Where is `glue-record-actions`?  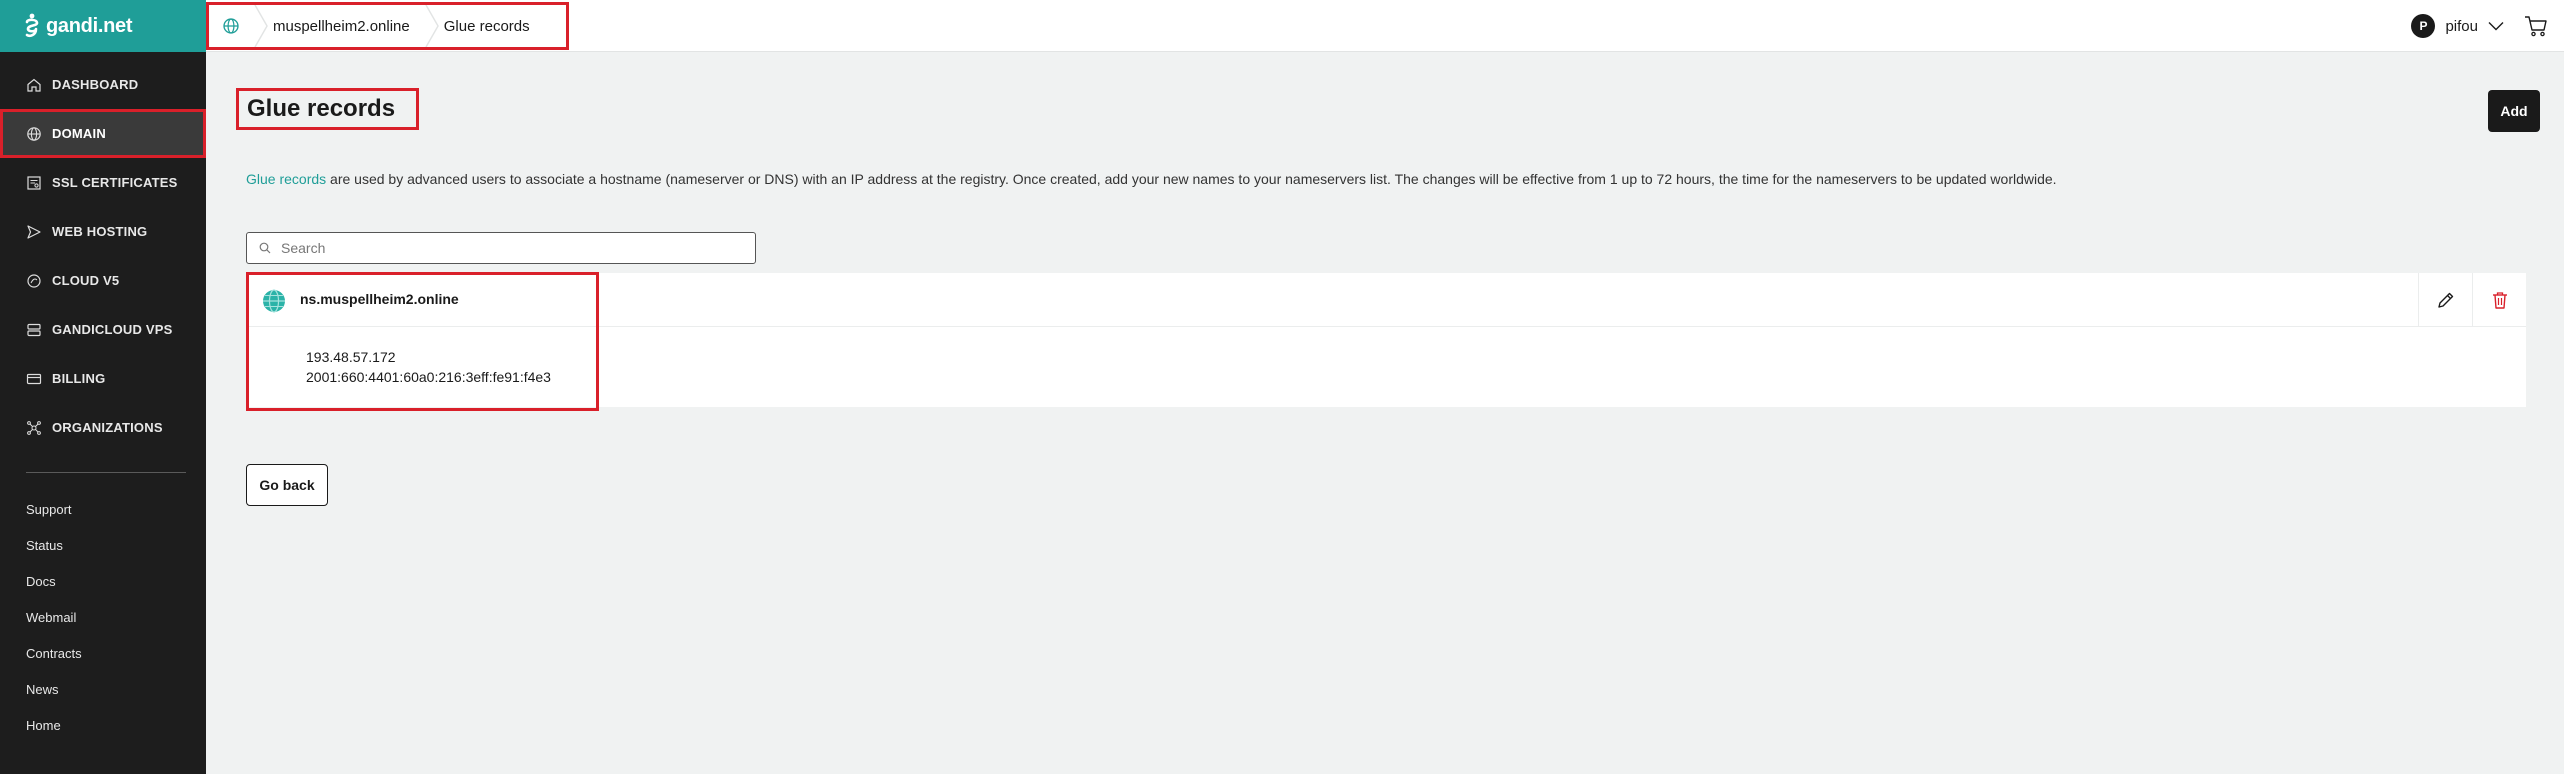
glue-record-actions is located at coordinates (2472, 300).